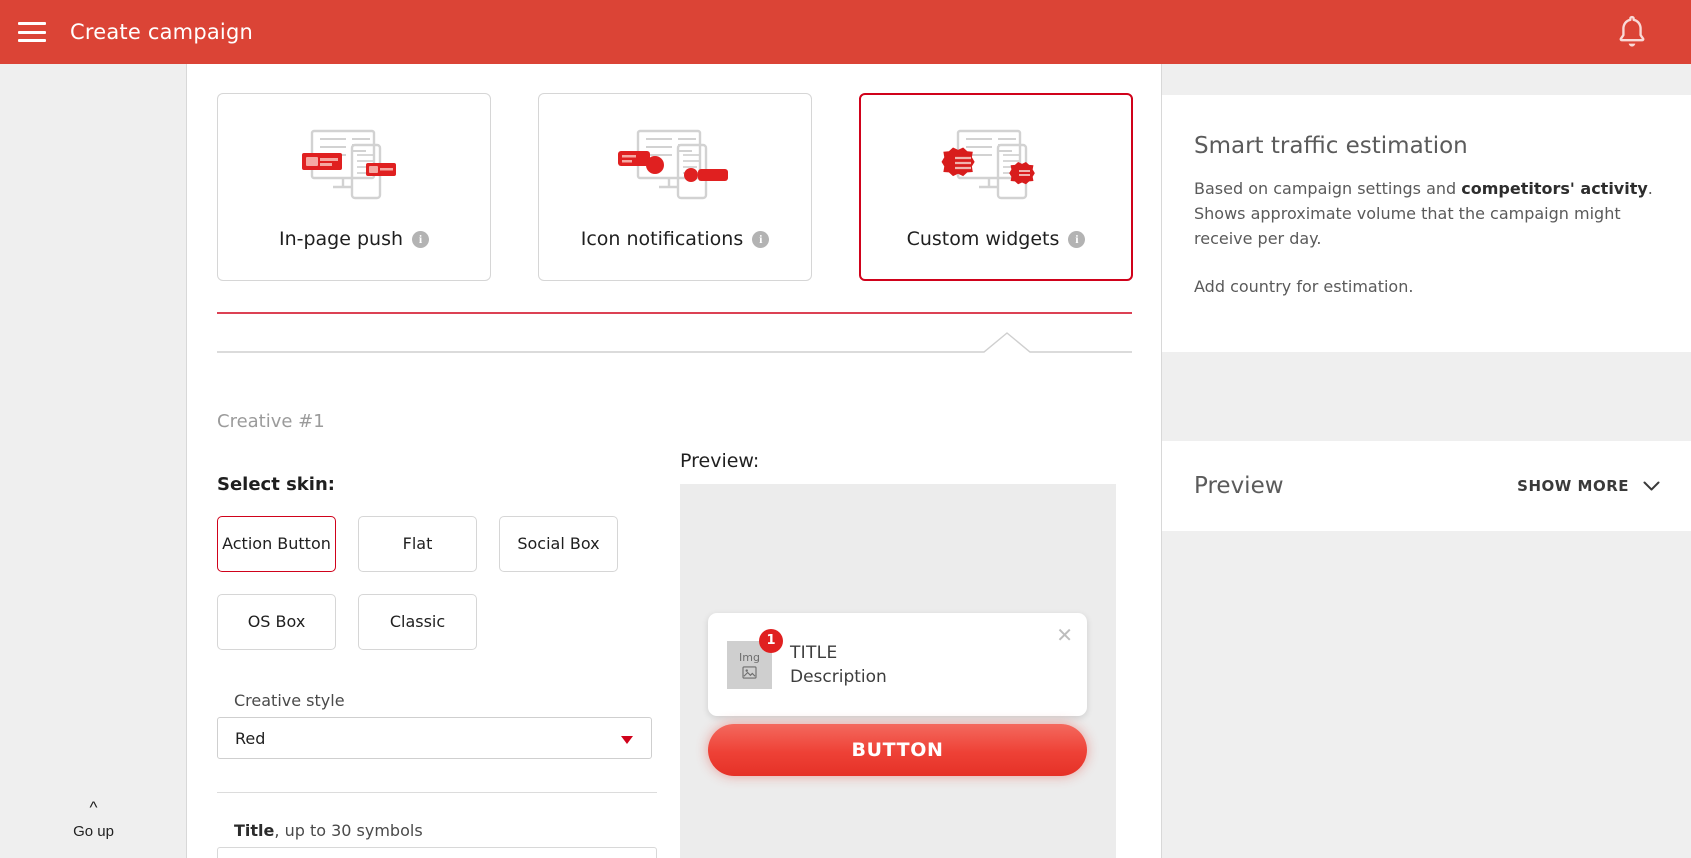 This screenshot has height=858, width=1691. I want to click on preview-badge-count: 1, so click(771, 640).